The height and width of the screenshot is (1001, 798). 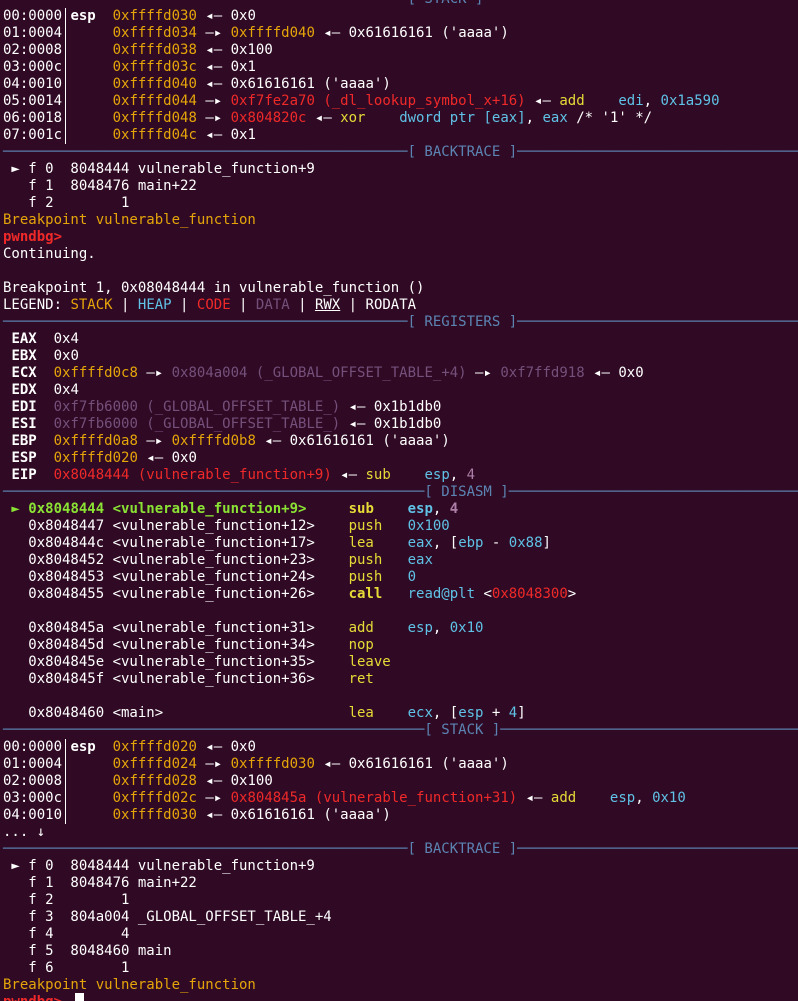 What do you see at coordinates (49, 254) in the screenshot?
I see `text-segment: Continuing.` at bounding box center [49, 254].